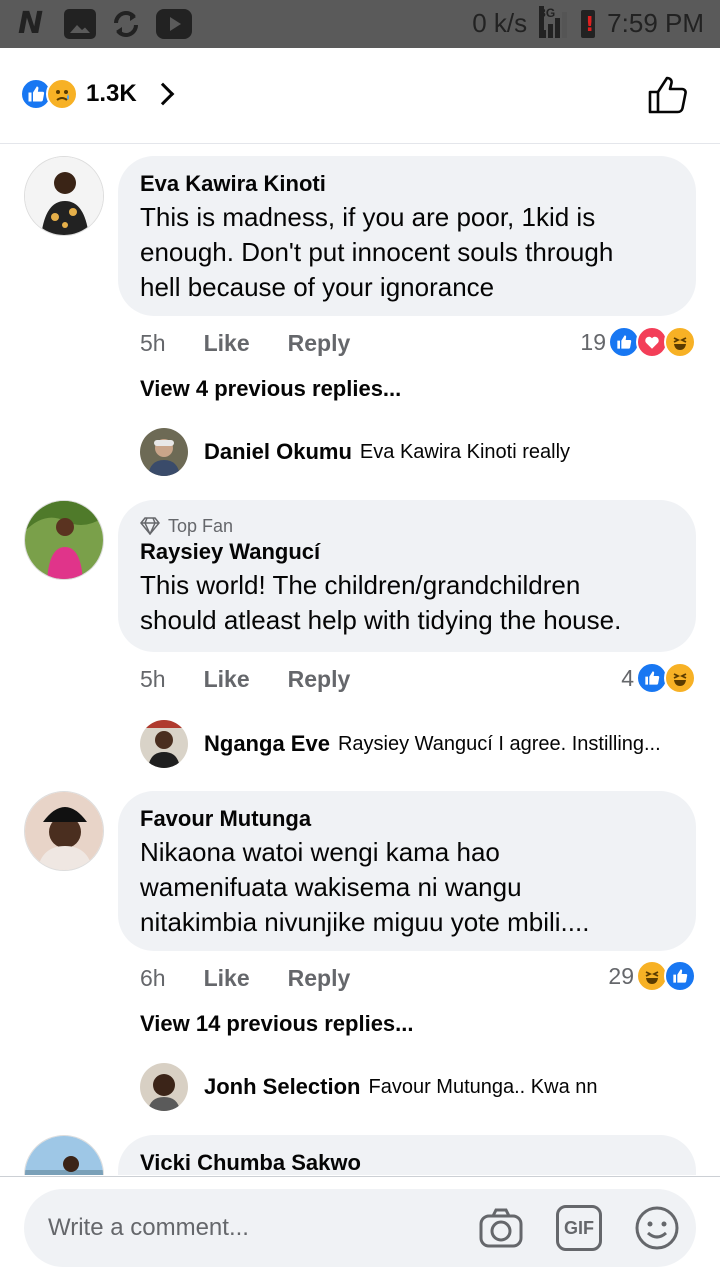 This screenshot has width=720, height=1280. What do you see at coordinates (153, 978) in the screenshot?
I see `comment-time: 6h` at bounding box center [153, 978].